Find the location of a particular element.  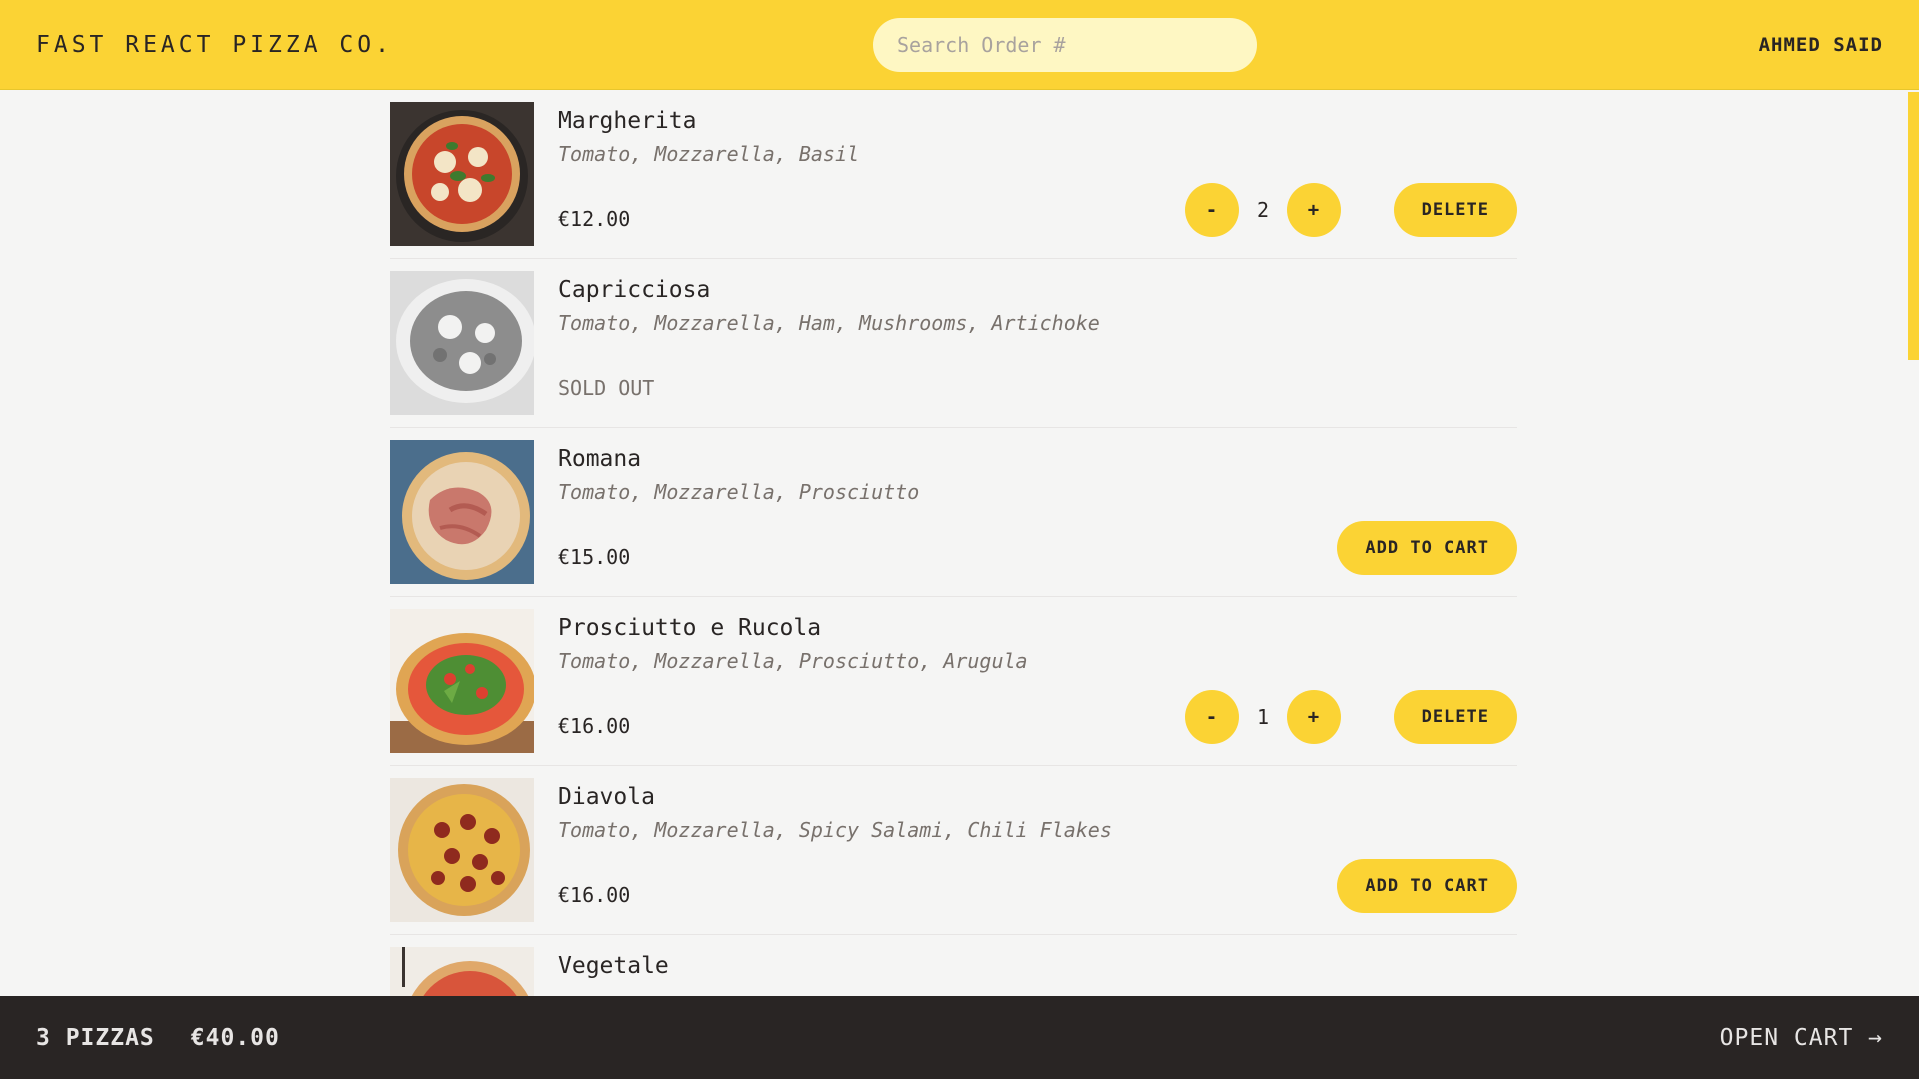

quantity-stepper: - 1 + is located at coordinates (1263, 717).